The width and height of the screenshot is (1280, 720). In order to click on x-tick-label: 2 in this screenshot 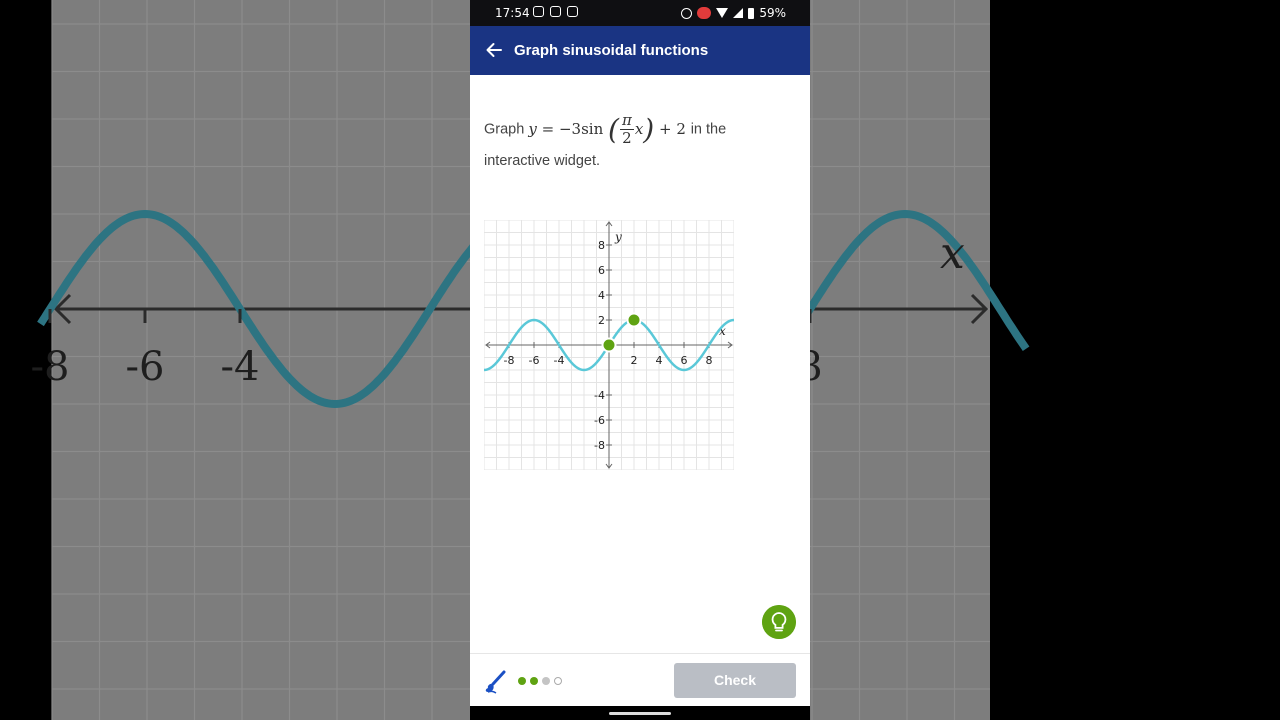, I will do `click(634, 360)`.